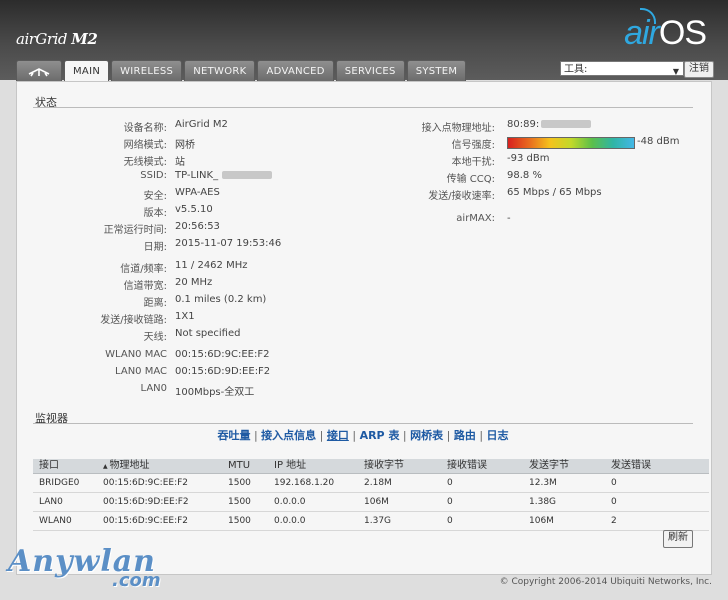 This screenshot has height=600, width=728. Describe the element at coordinates (194, 209) in the screenshot. I see `status-value-text: v5.5.10` at that location.